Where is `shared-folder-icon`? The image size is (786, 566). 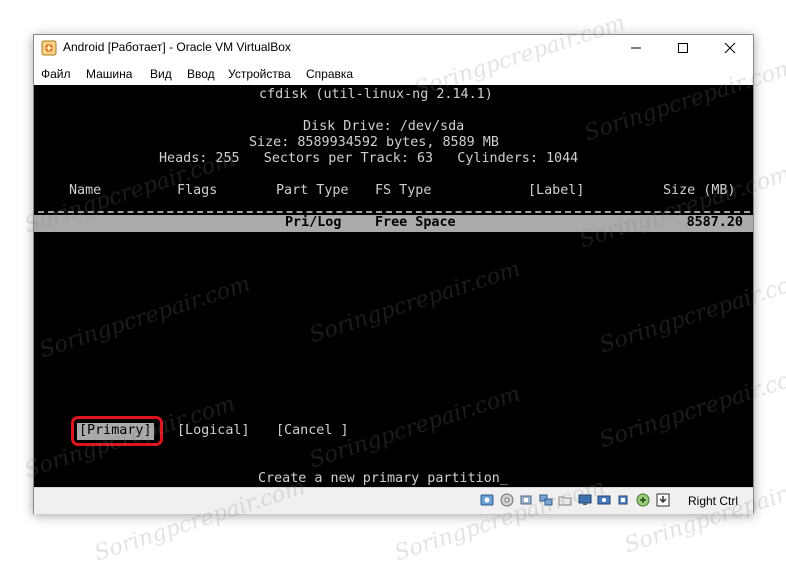 shared-folder-icon is located at coordinates (565, 500).